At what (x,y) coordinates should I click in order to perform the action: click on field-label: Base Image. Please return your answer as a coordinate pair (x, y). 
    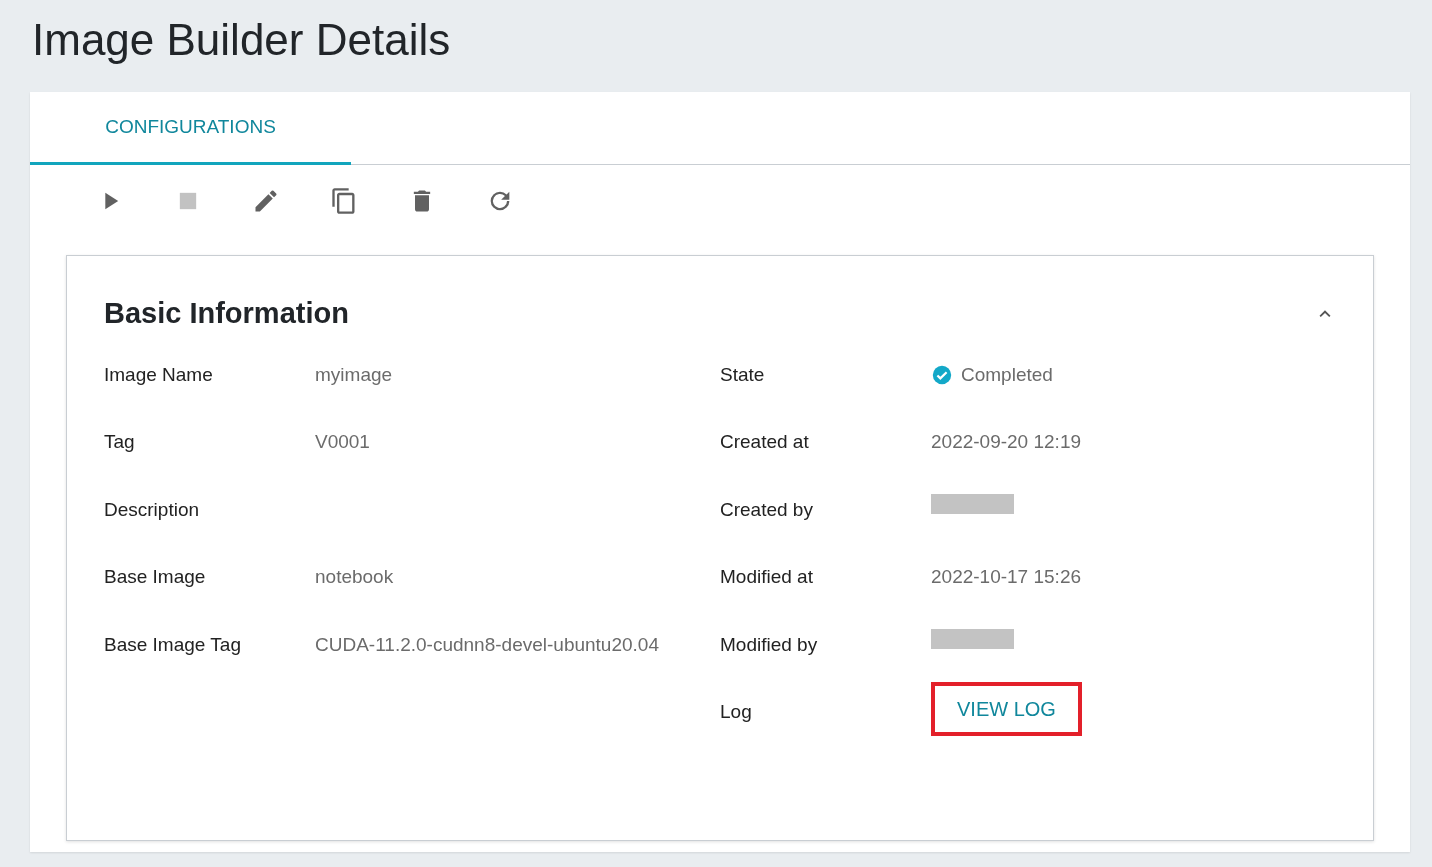
    Looking at the image, I should click on (155, 577).